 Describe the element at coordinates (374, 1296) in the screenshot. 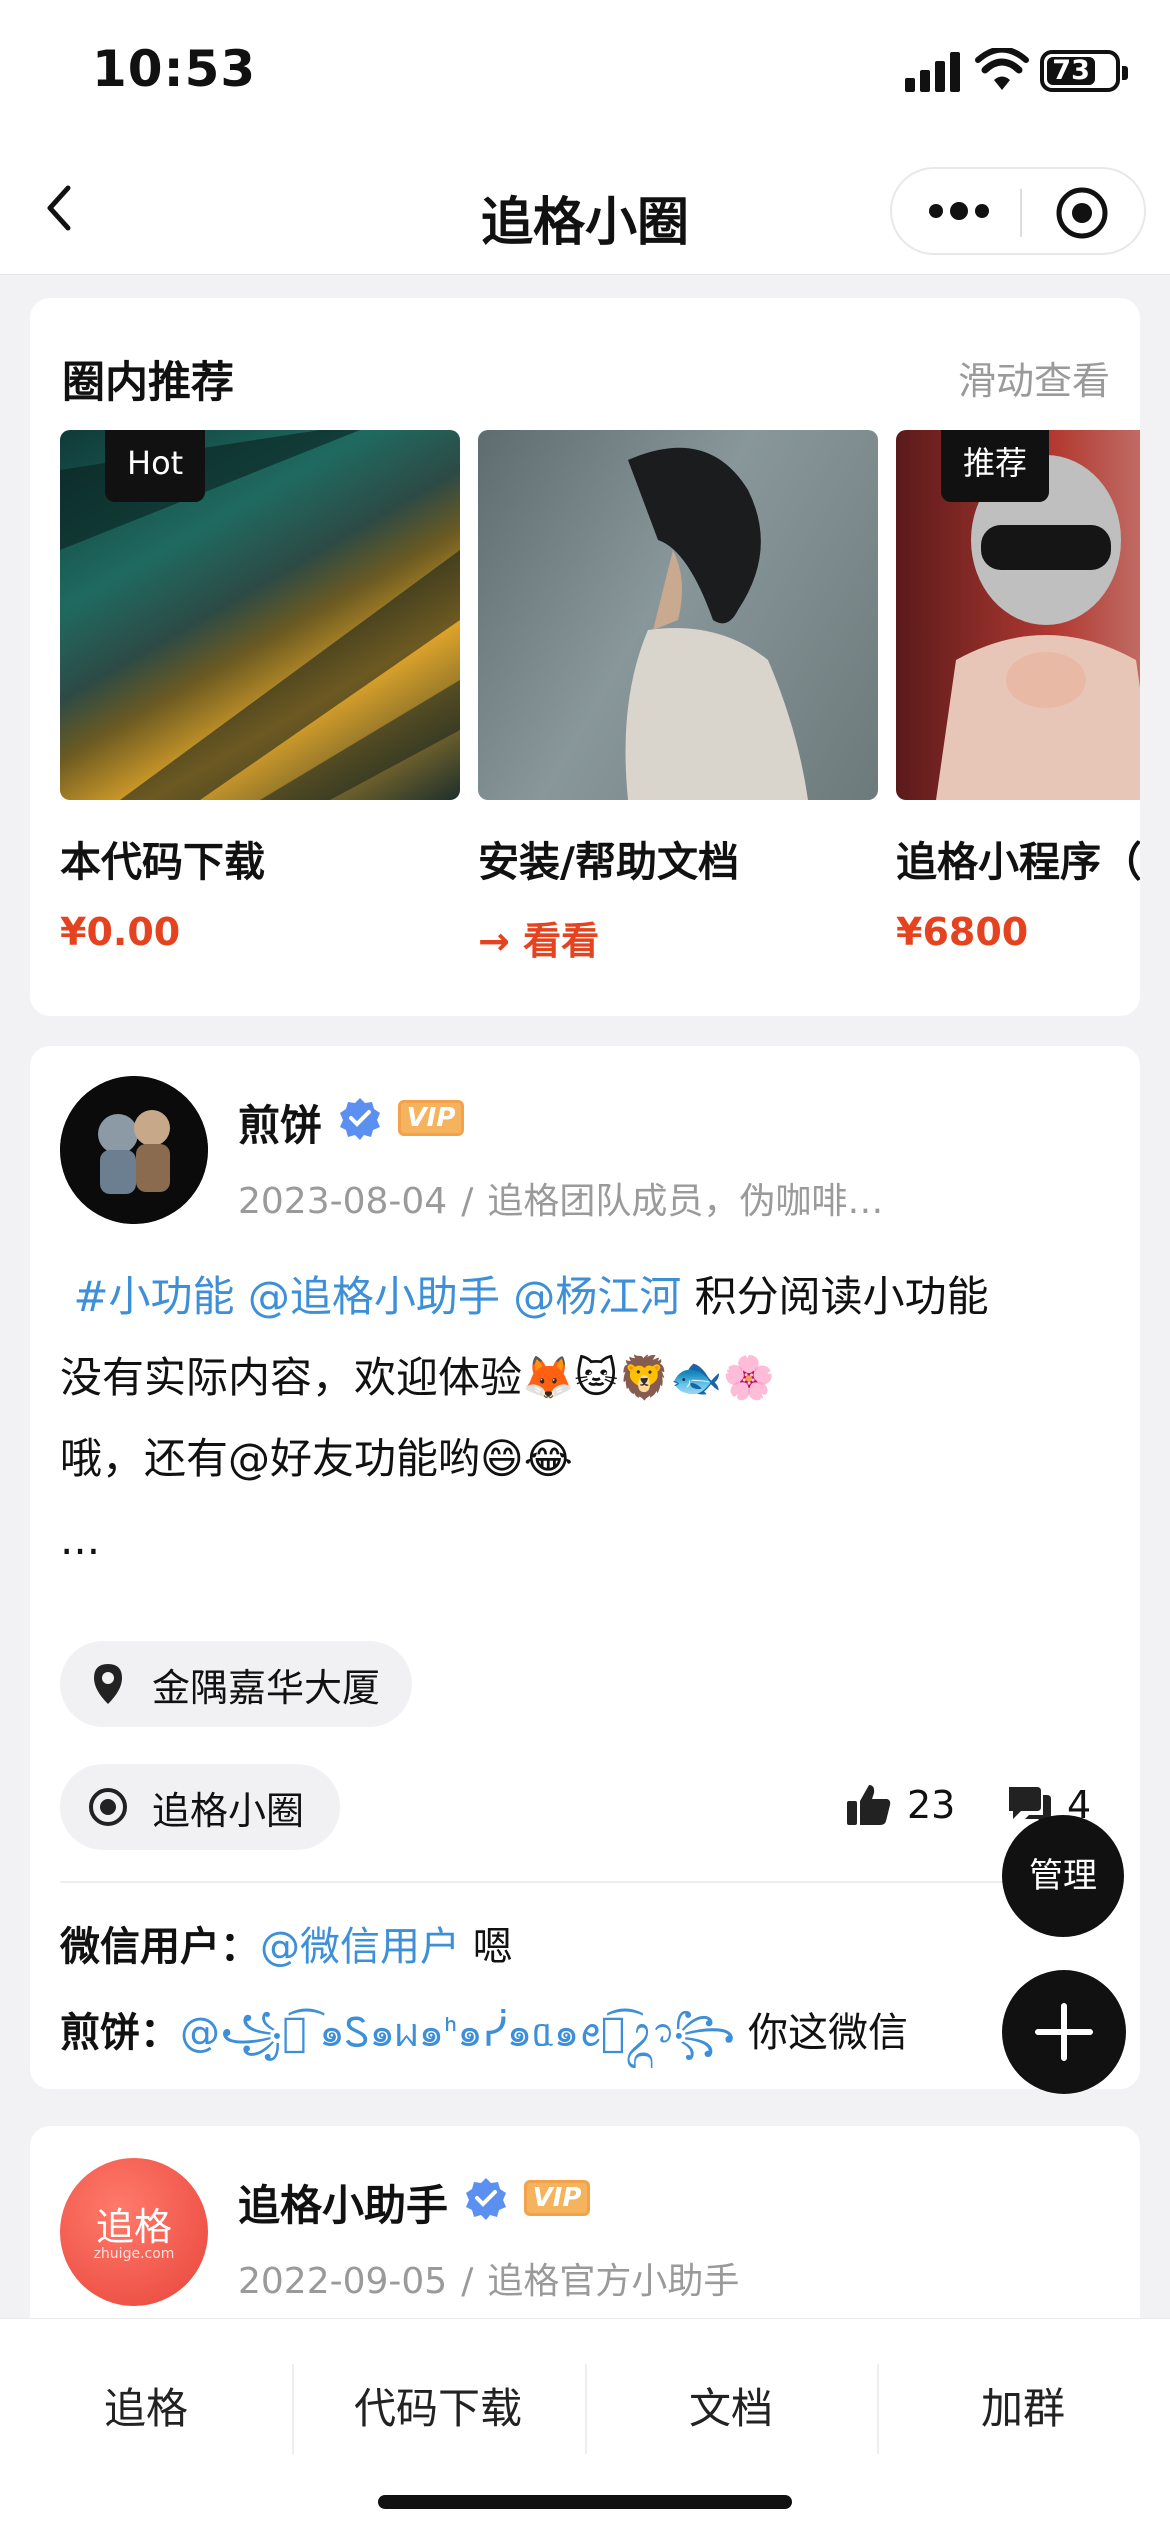

I see `mention: @追格小助手` at that location.